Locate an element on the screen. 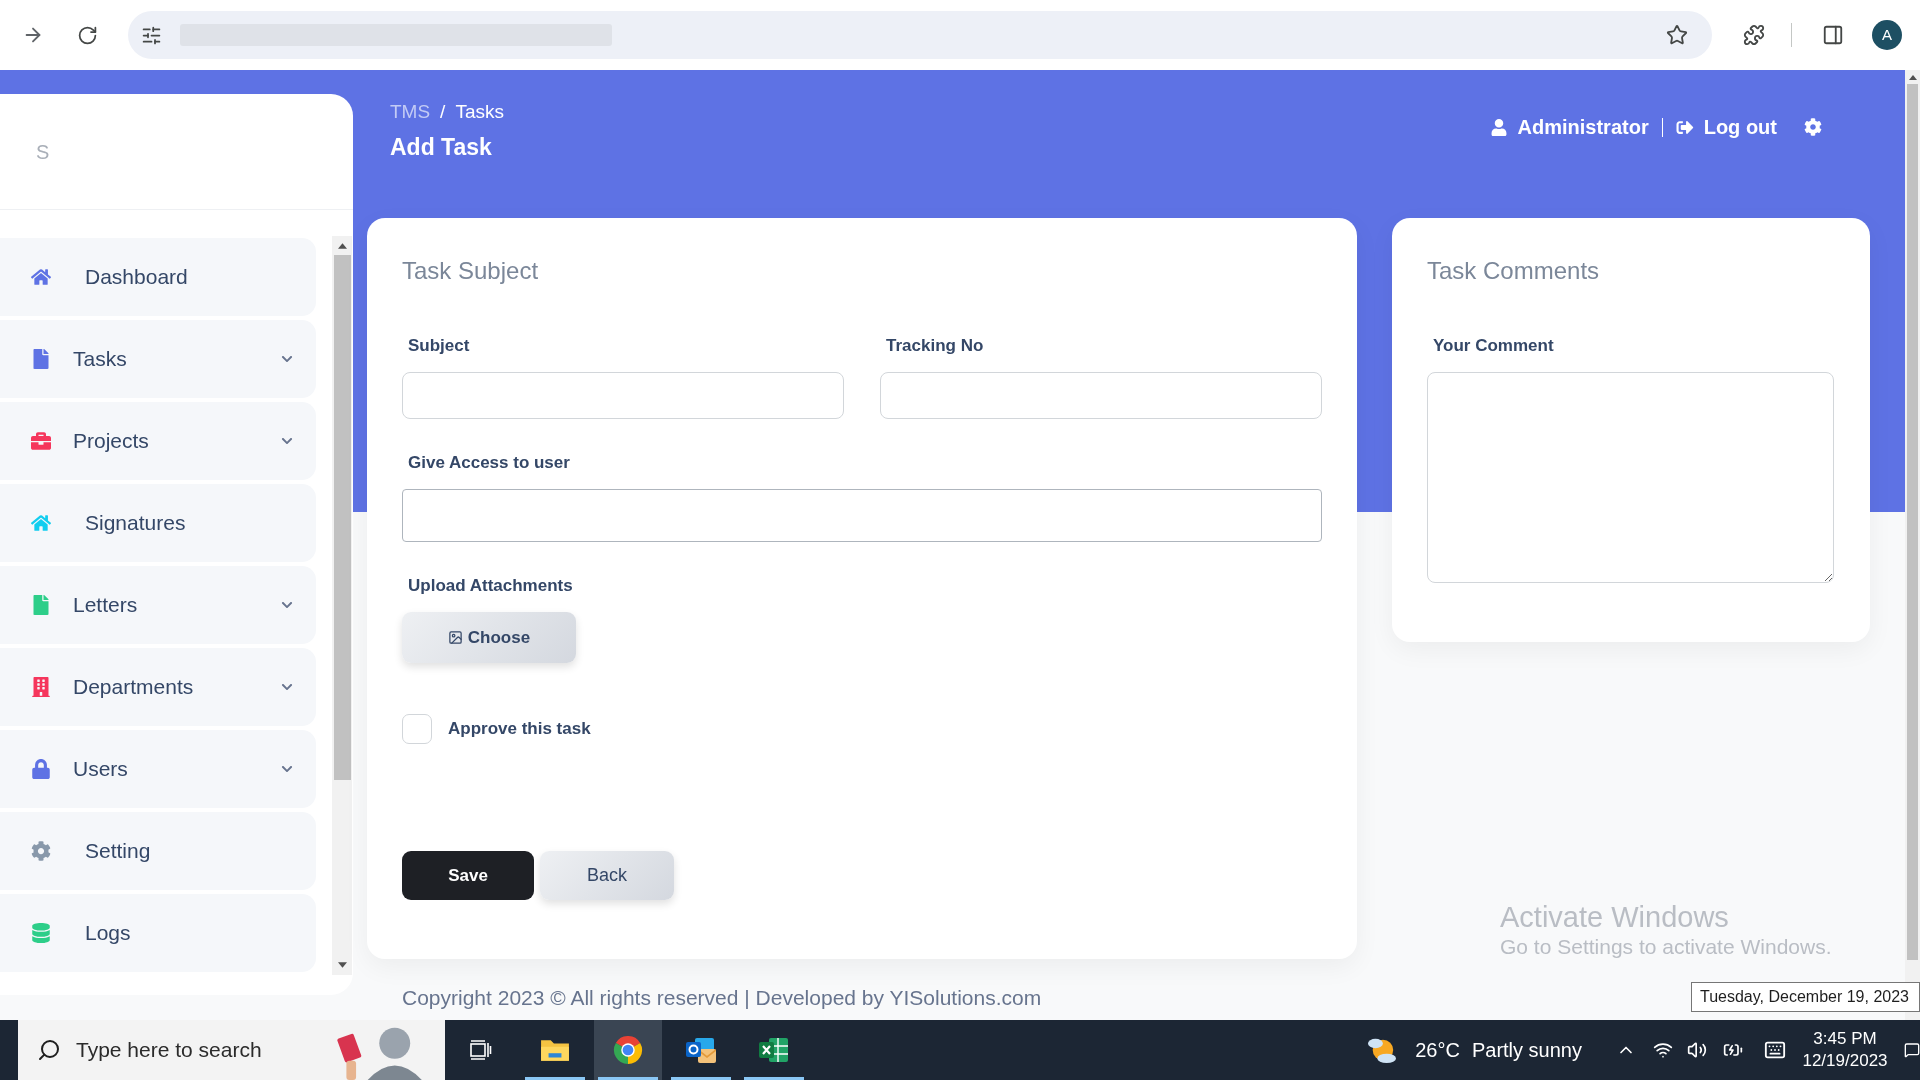  browser-logo-icon is located at coordinates (628, 1050).